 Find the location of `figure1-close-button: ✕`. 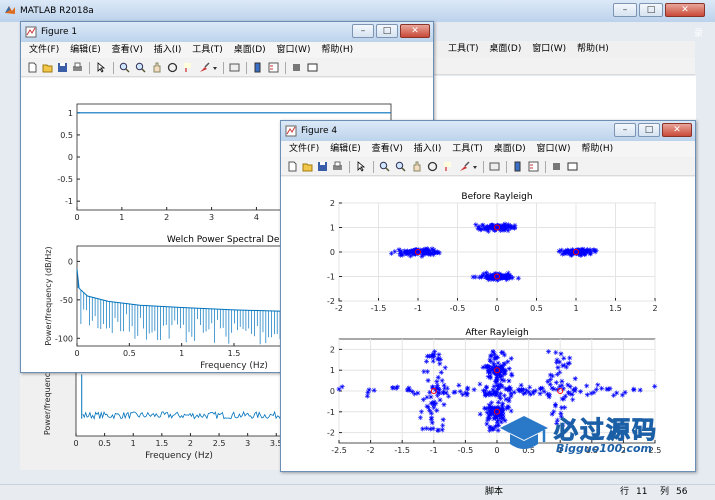

figure1-close-button: ✕ is located at coordinates (415, 31).